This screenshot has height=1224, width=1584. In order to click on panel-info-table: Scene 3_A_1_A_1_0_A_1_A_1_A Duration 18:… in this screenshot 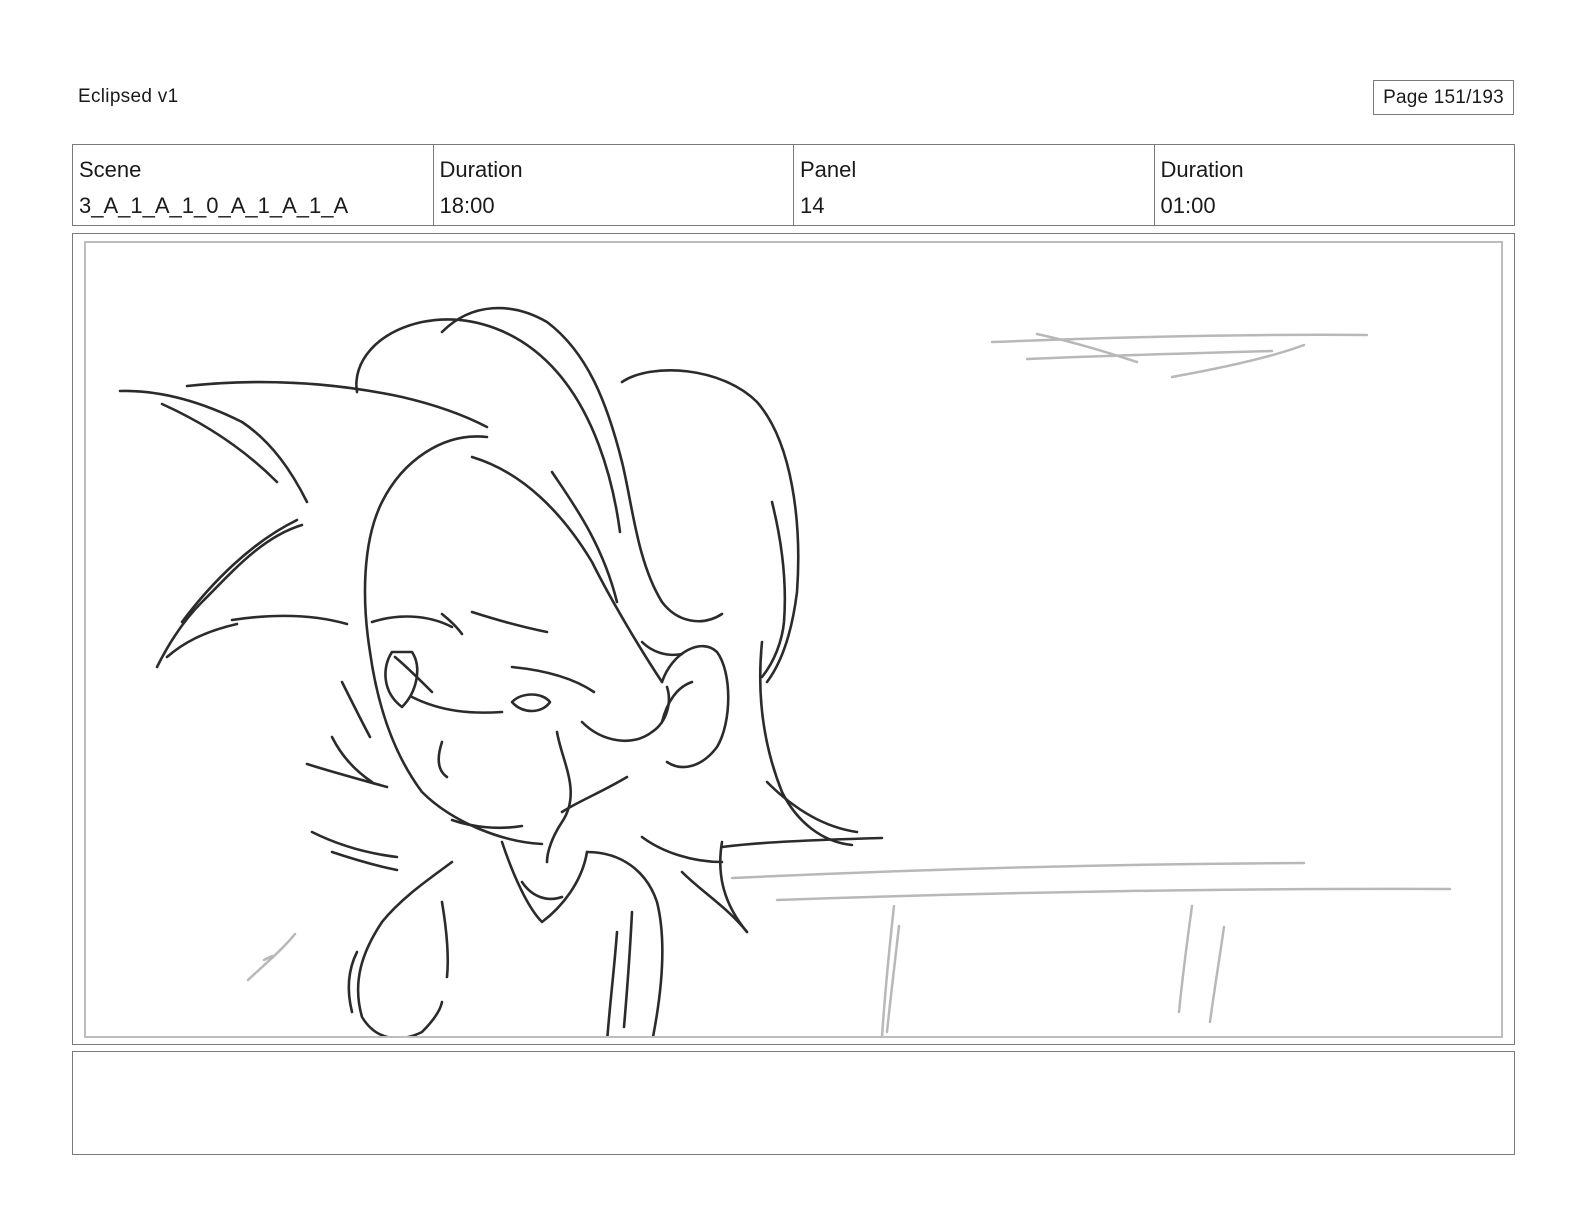, I will do `click(793, 185)`.